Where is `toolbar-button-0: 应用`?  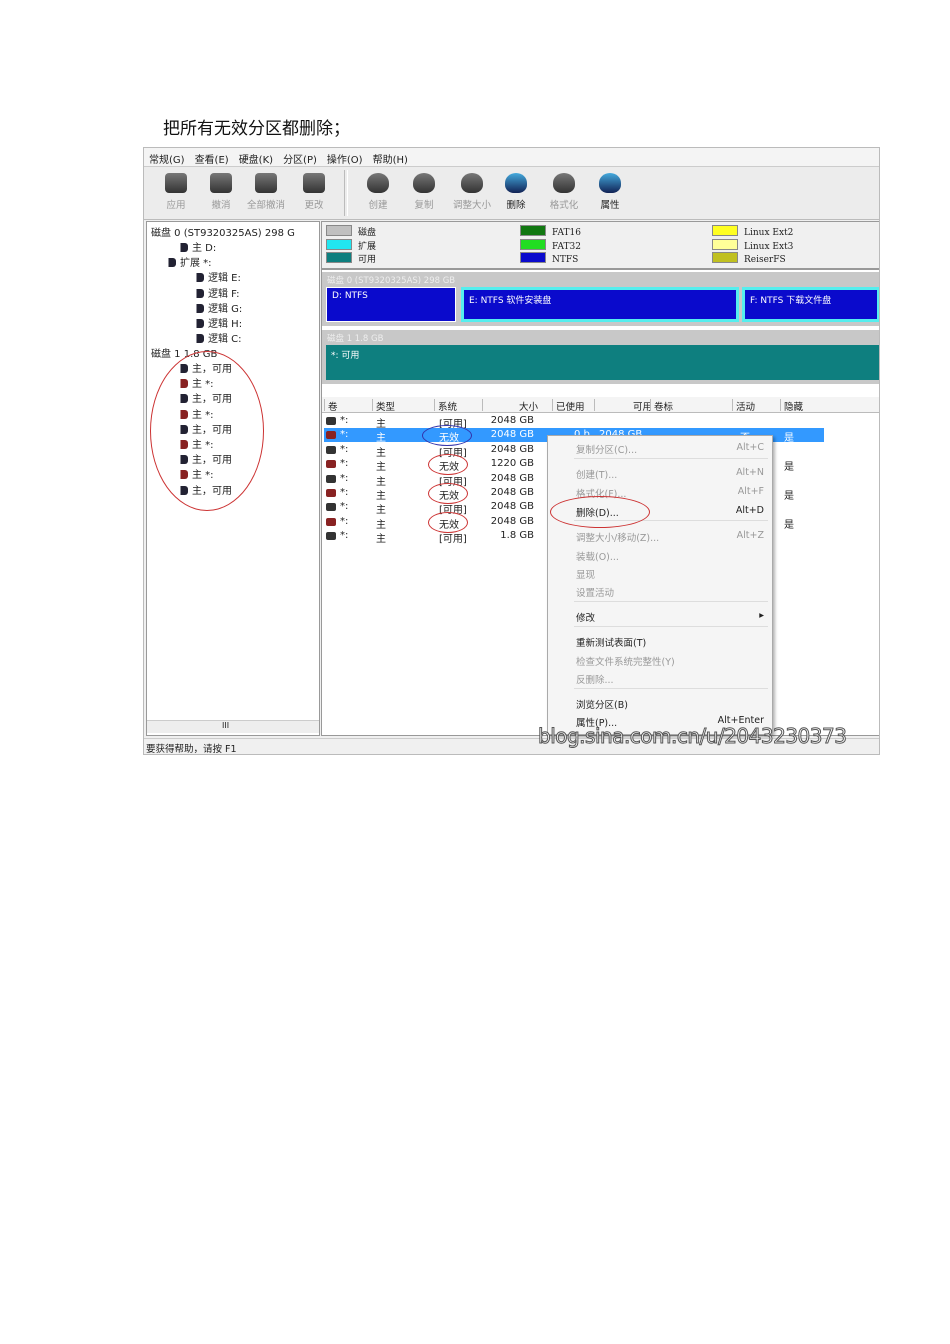
toolbar-button-0: 应用 is located at coordinates (176, 192).